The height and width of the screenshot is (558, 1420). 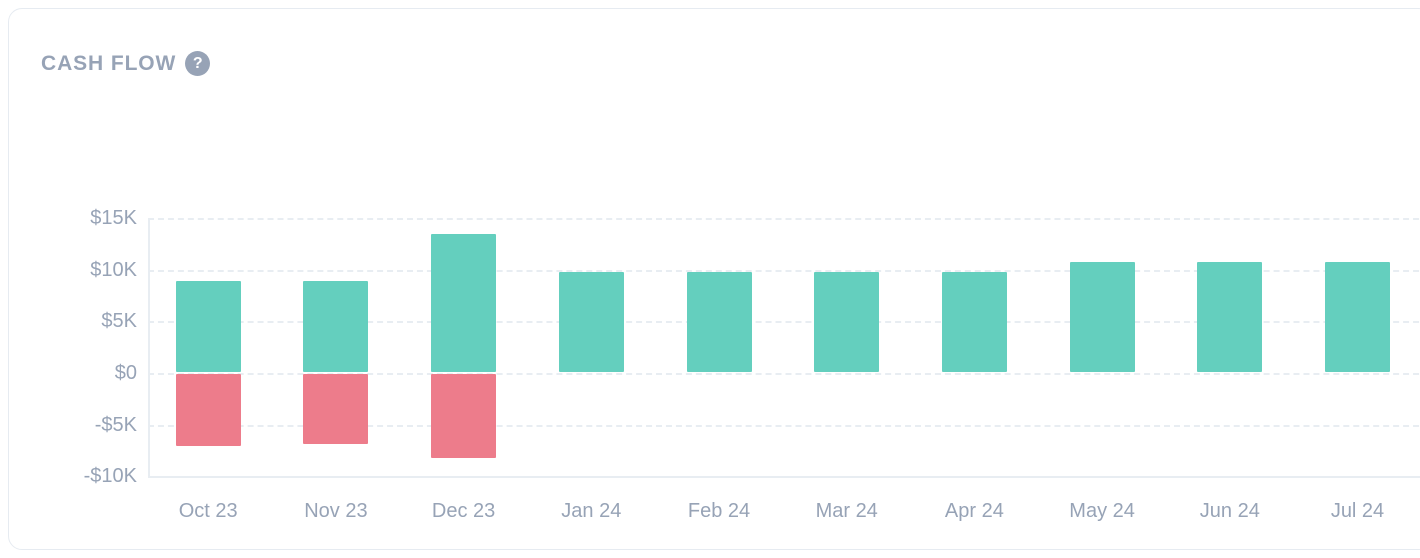 I want to click on y-axis-tick-label: $0, so click(x=125, y=373).